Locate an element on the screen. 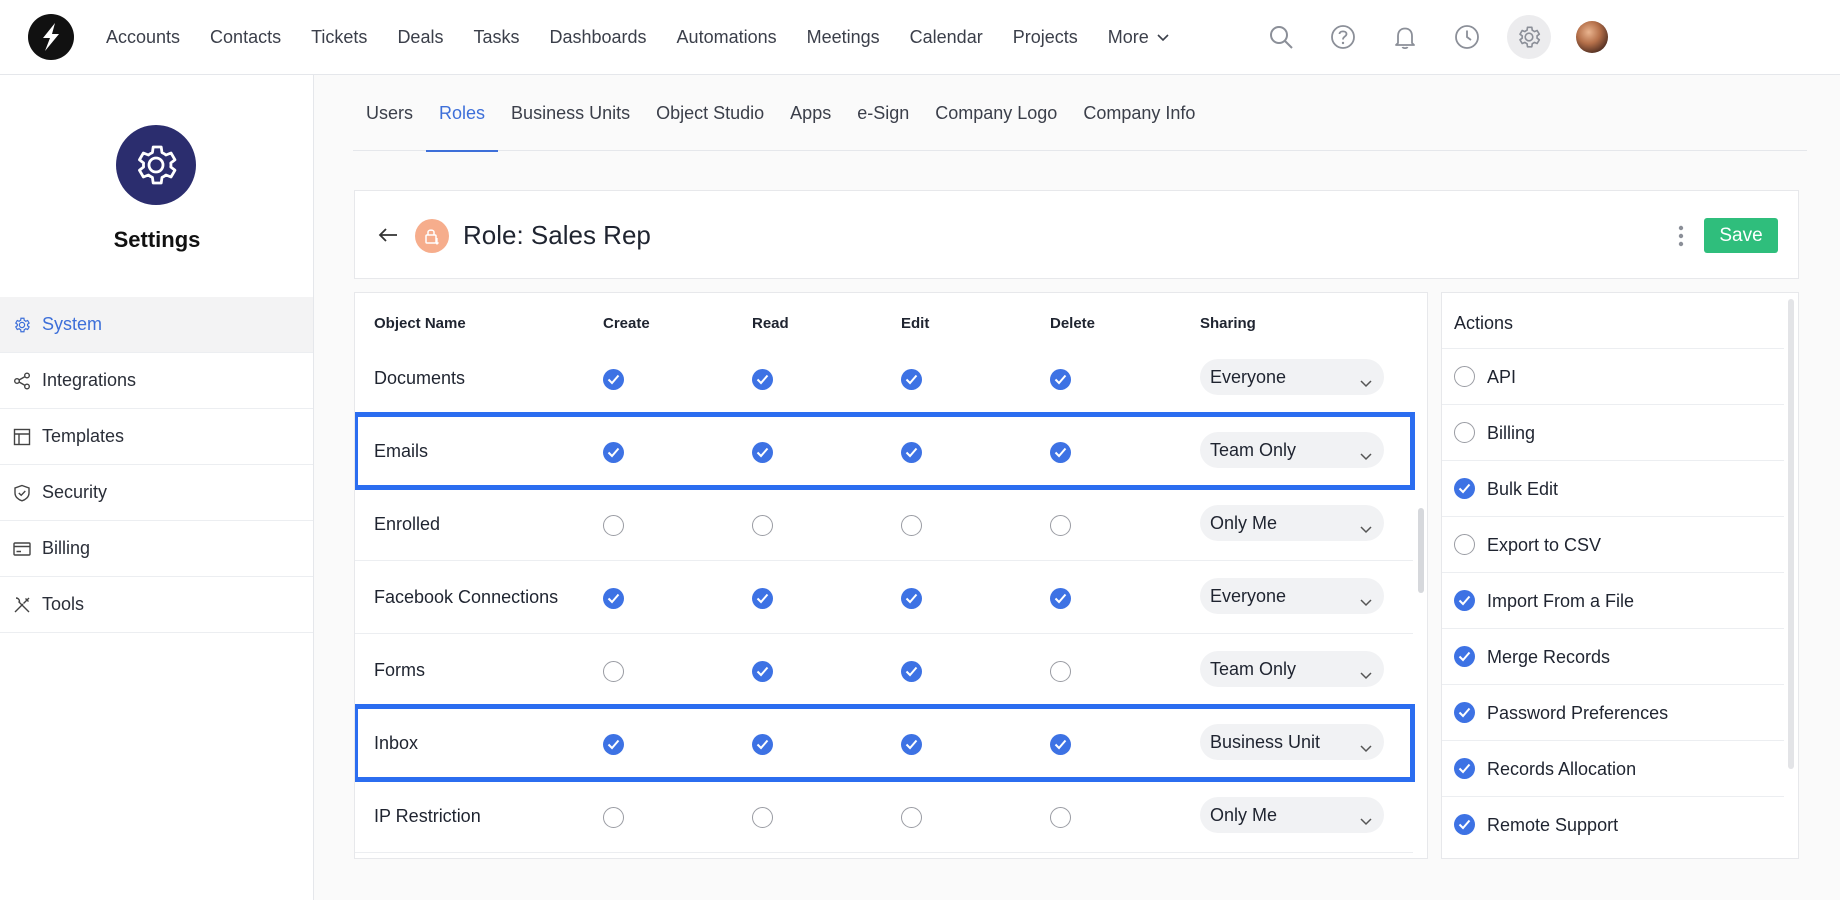  table-row: IP Restriction Only Me is located at coordinates (884, 816).